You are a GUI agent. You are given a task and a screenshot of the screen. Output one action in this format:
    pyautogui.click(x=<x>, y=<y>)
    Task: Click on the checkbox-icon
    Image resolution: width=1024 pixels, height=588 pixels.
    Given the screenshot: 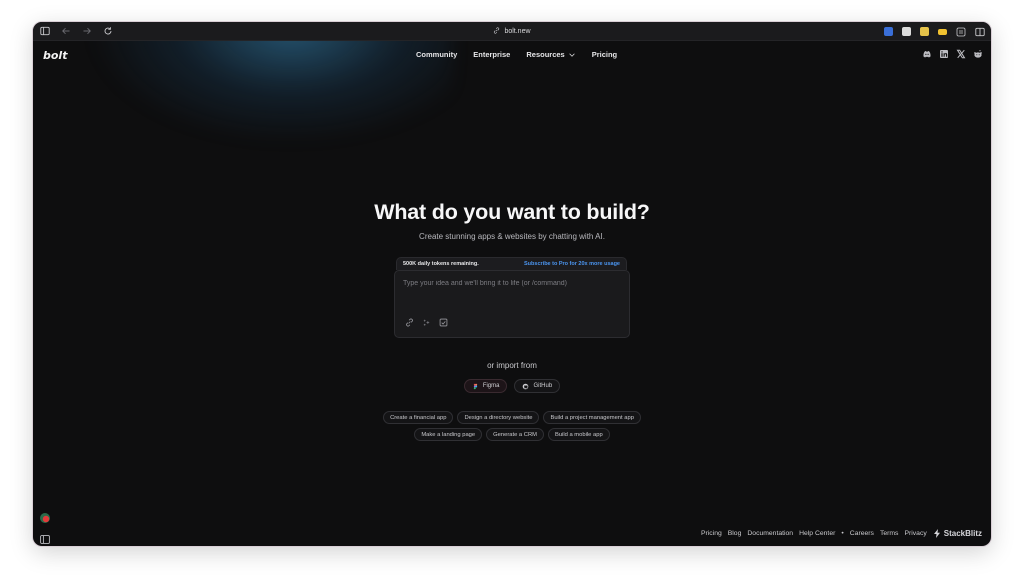 What is the action you would take?
    pyautogui.click(x=443, y=322)
    